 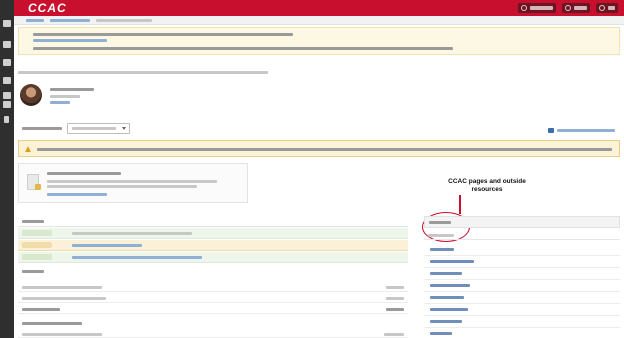 What do you see at coordinates (440, 222) in the screenshot?
I see `resources-title` at bounding box center [440, 222].